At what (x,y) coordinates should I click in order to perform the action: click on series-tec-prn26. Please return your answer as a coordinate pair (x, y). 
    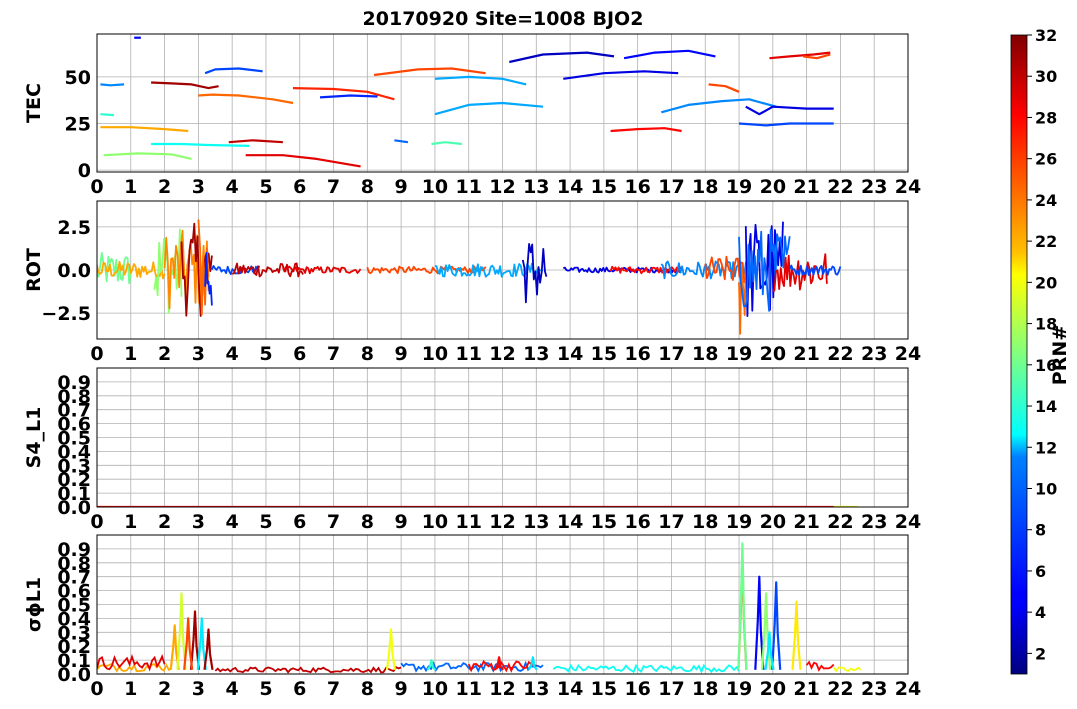
    Looking at the image, I should click on (724, 88).